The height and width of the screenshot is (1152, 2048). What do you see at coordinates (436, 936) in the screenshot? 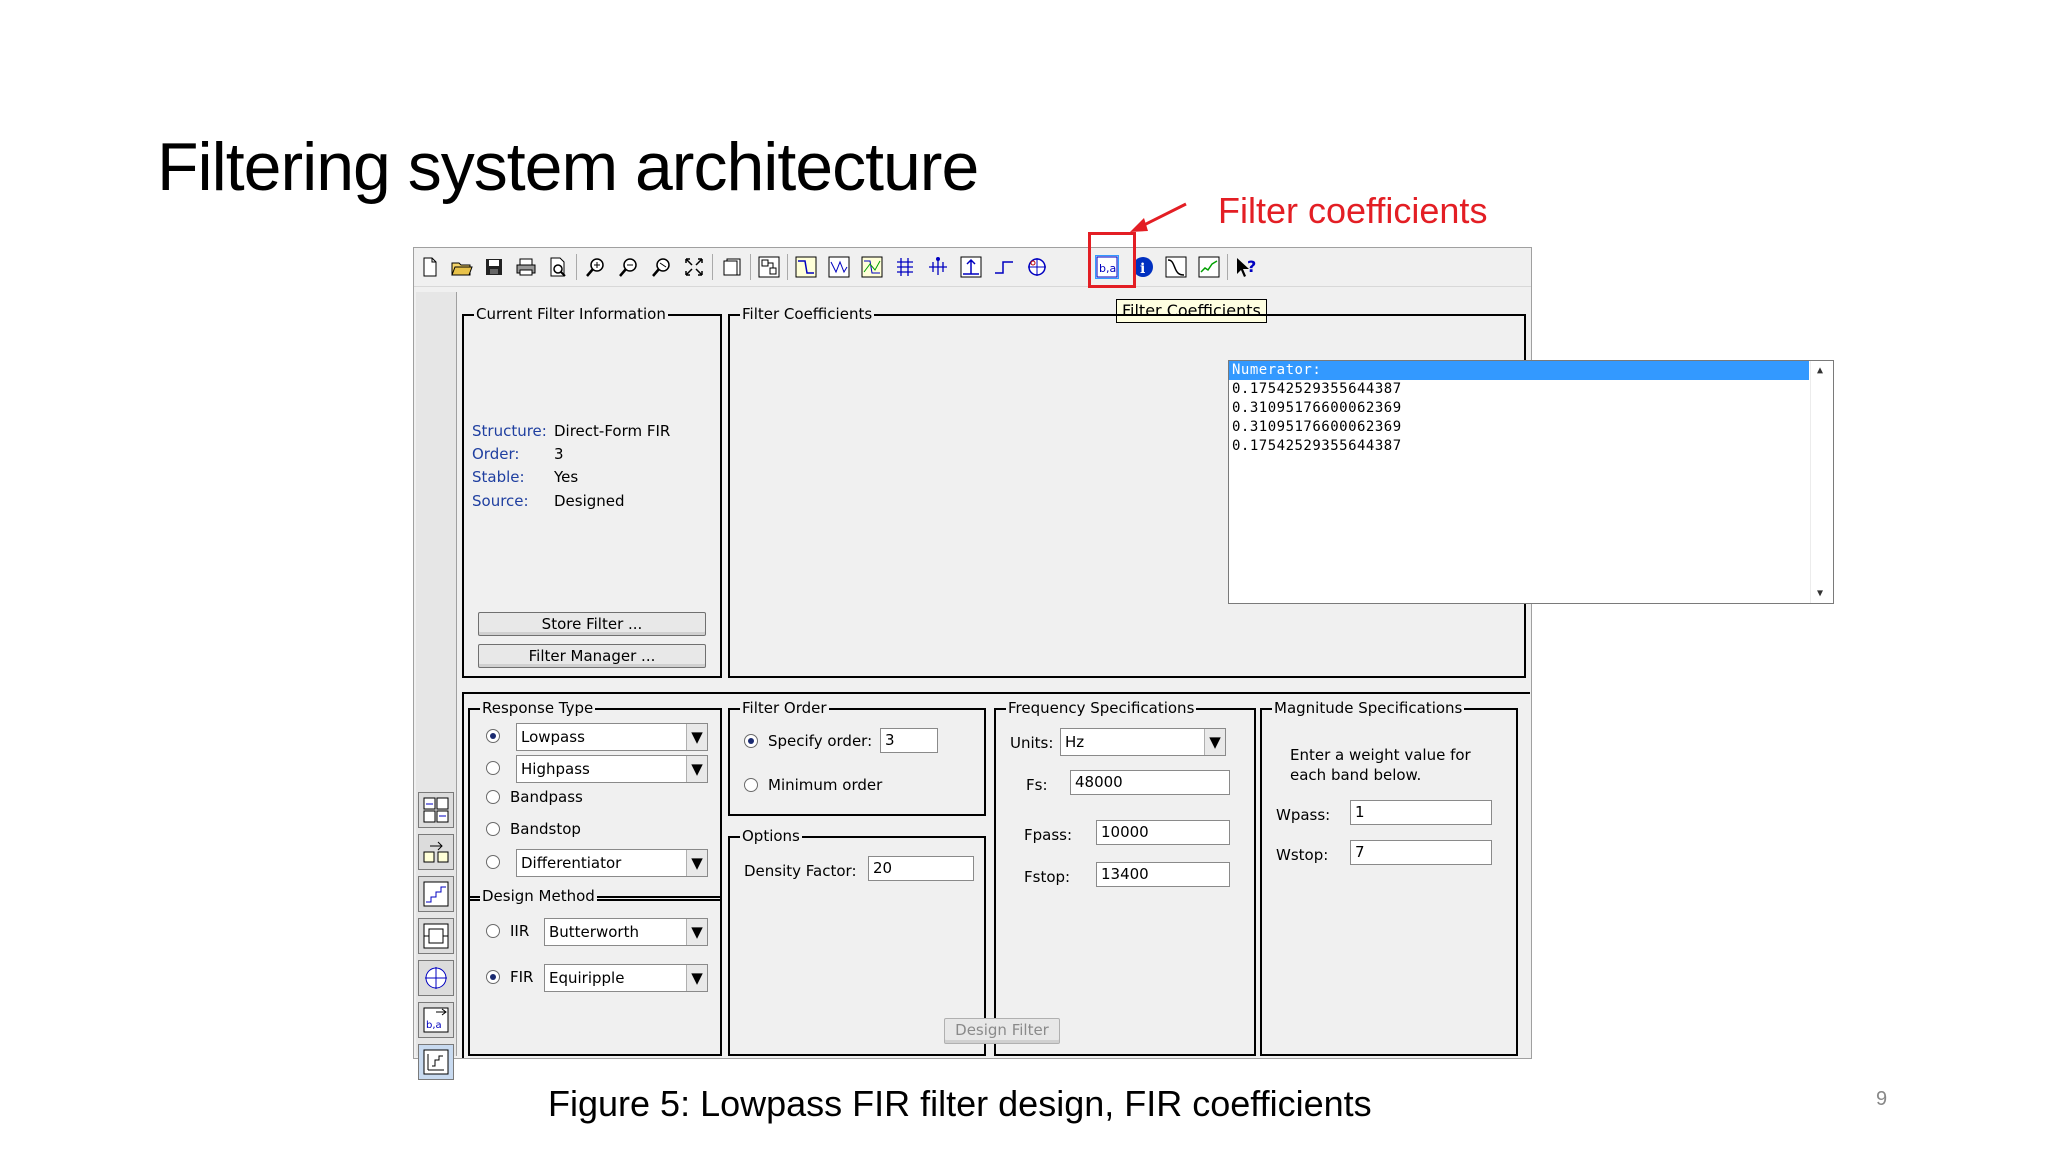
I see `realize-model-icon` at bounding box center [436, 936].